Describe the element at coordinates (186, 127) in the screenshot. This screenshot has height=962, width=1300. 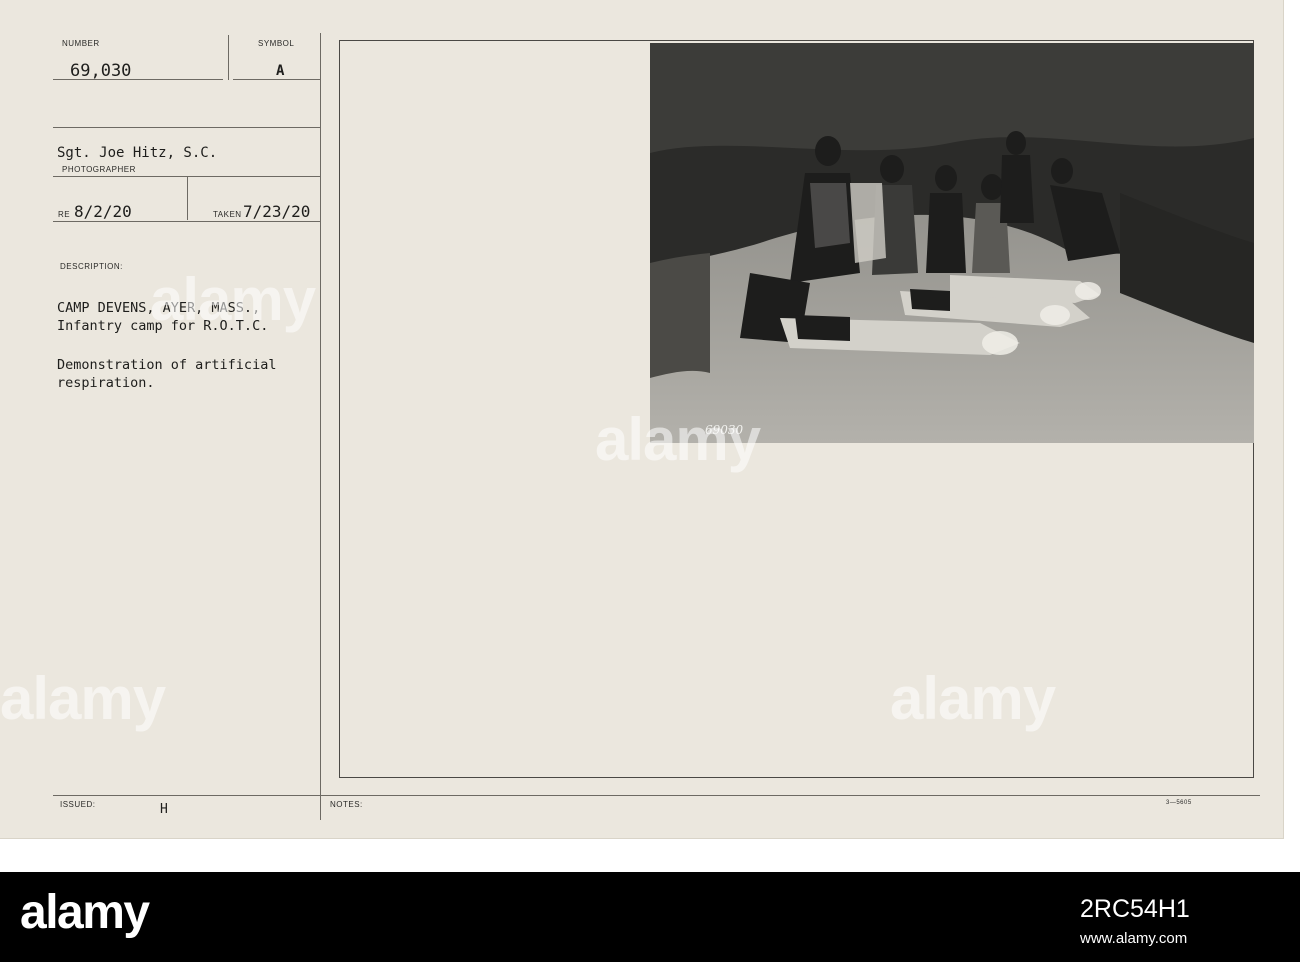
I see `photographer-top-rule` at that location.